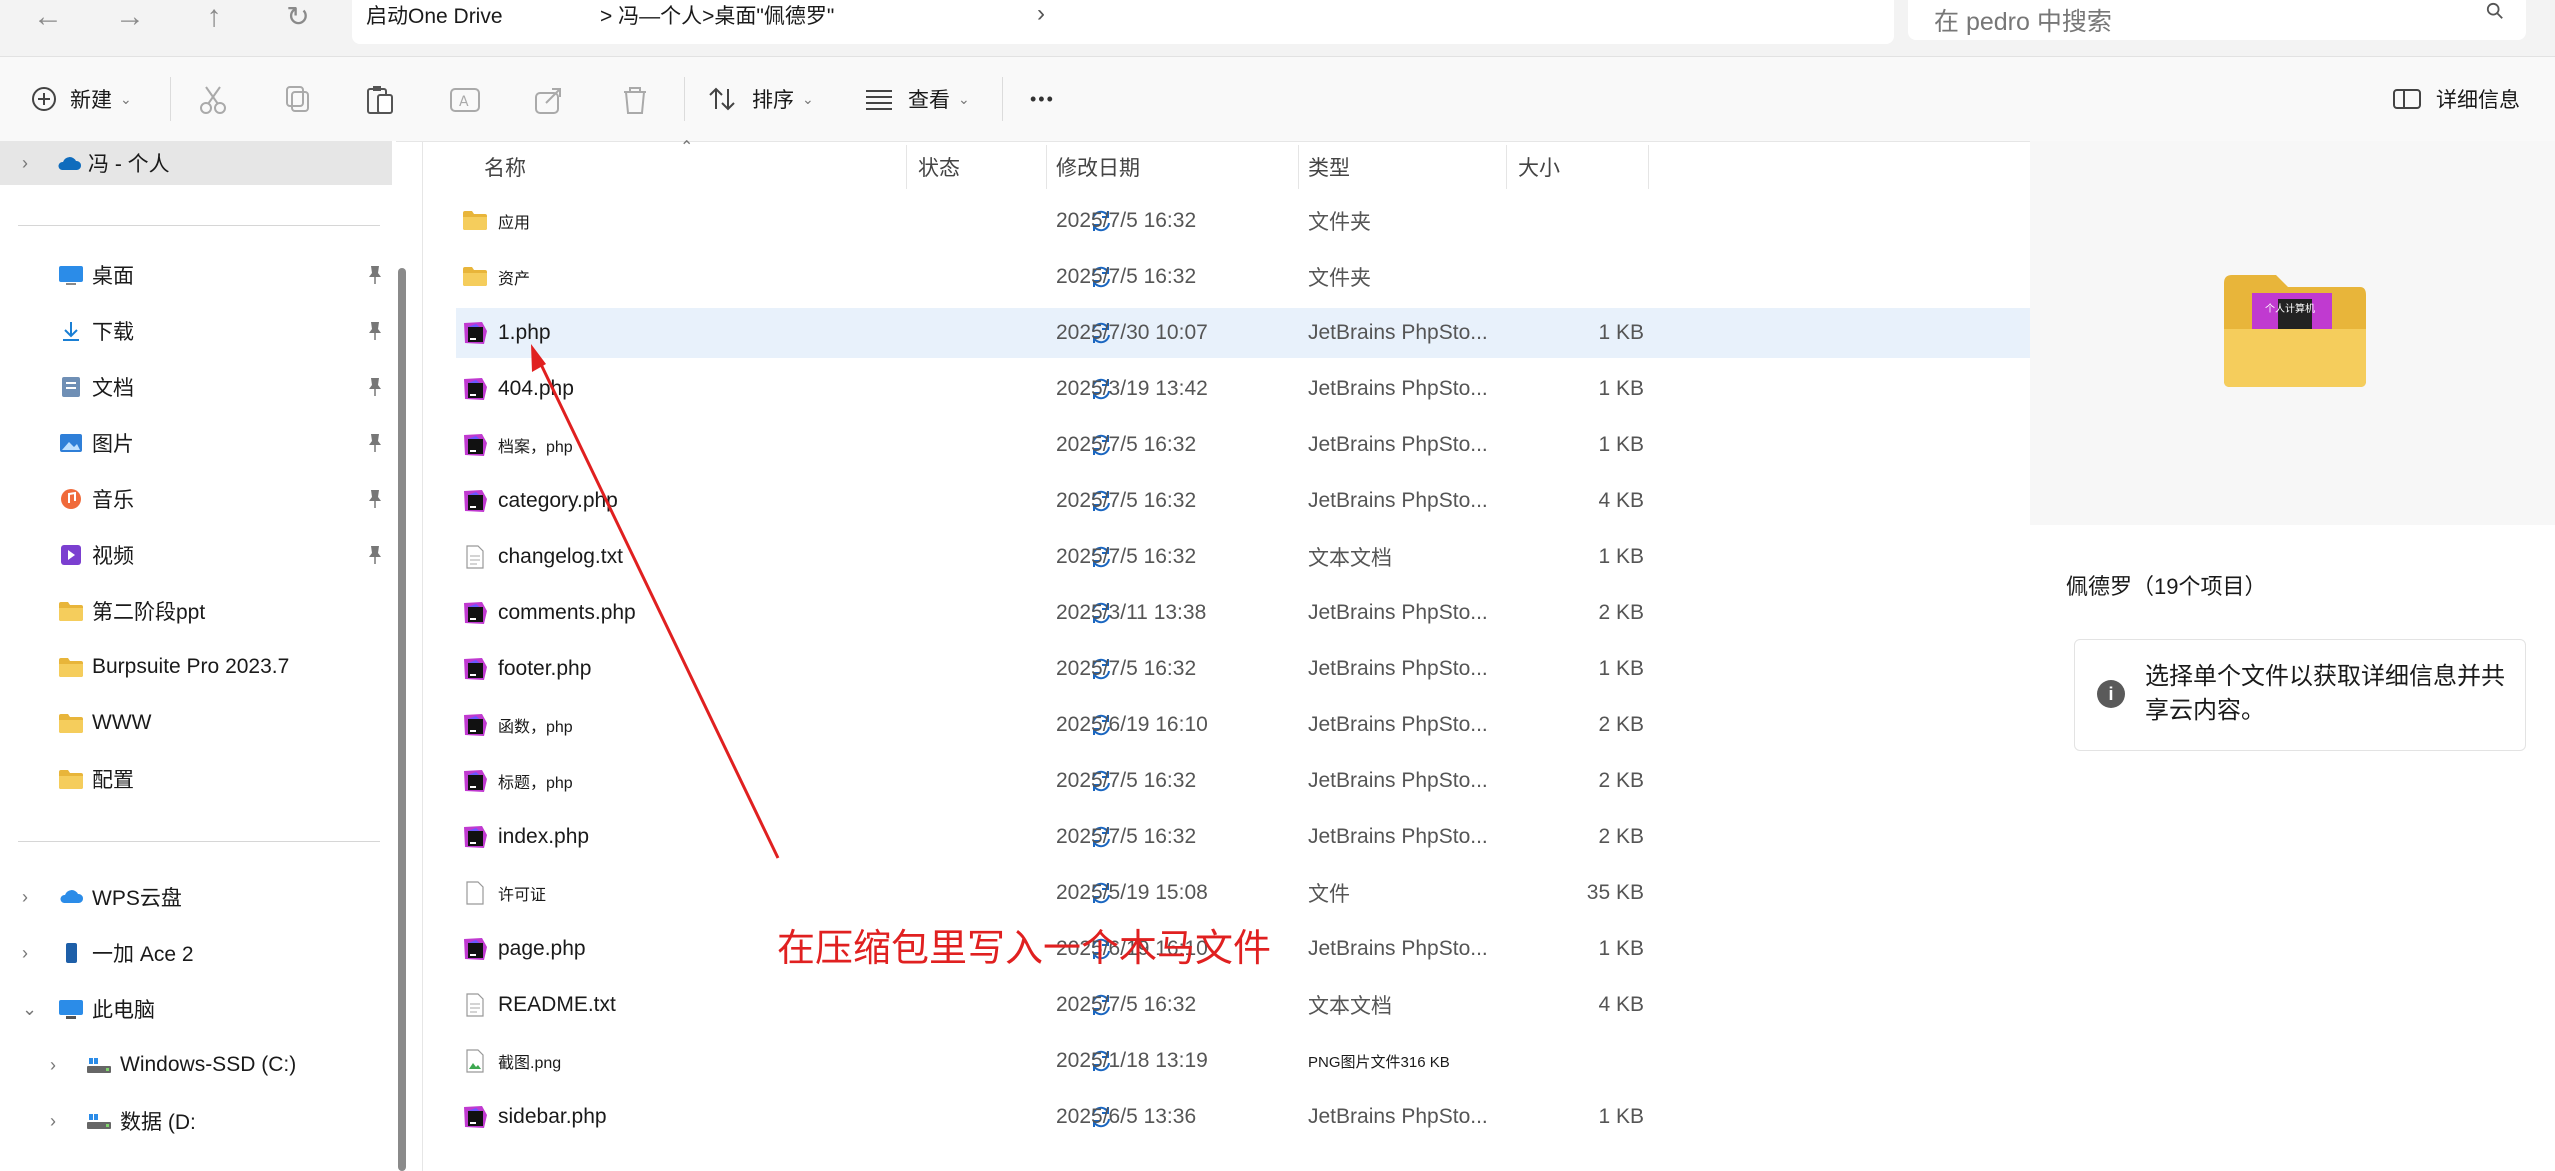 The width and height of the screenshot is (2555, 1171). I want to click on nav-scrollbar, so click(402, 719).